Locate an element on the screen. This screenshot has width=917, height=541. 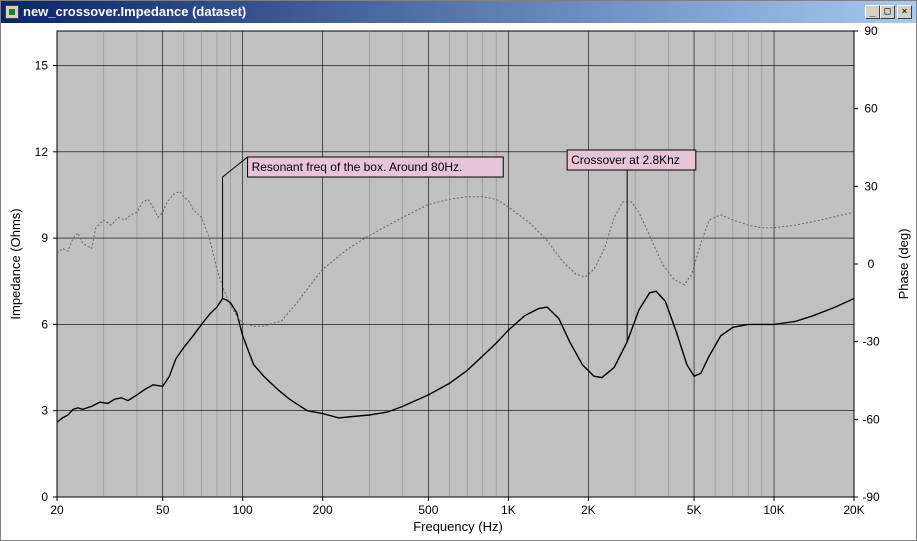
y2-tick-label: 0 is located at coordinates (871, 264).